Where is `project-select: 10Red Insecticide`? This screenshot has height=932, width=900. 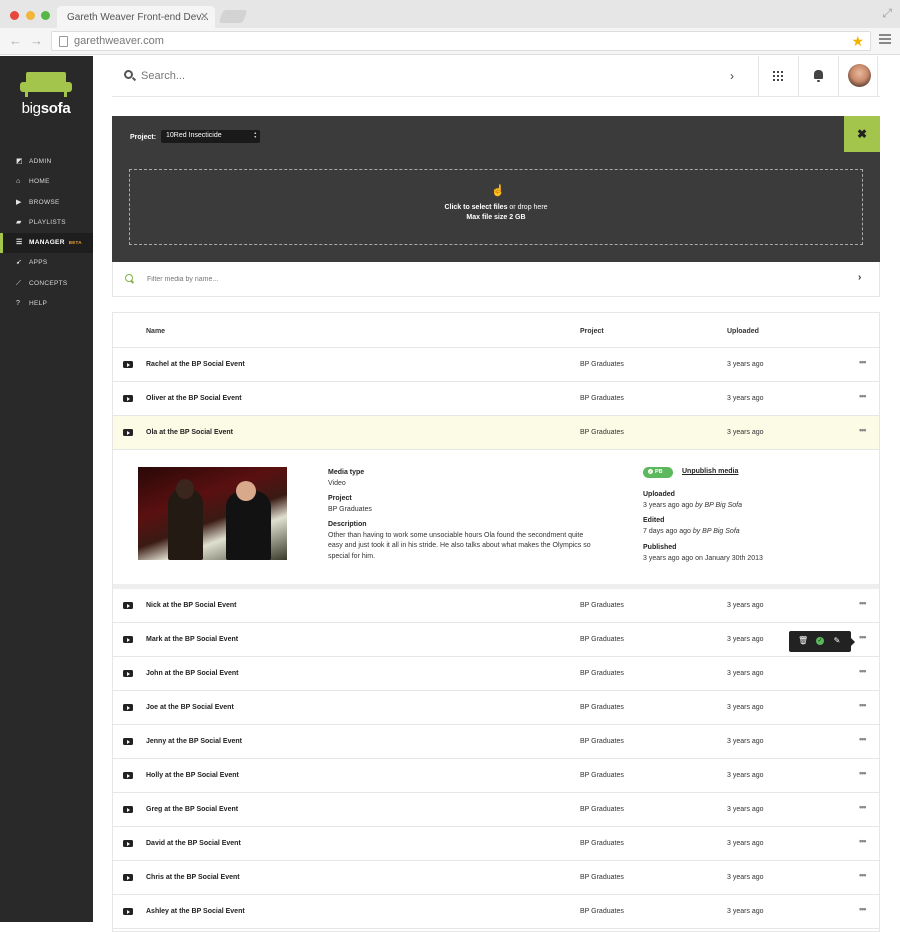
project-select: 10Red Insecticide is located at coordinates (210, 136).